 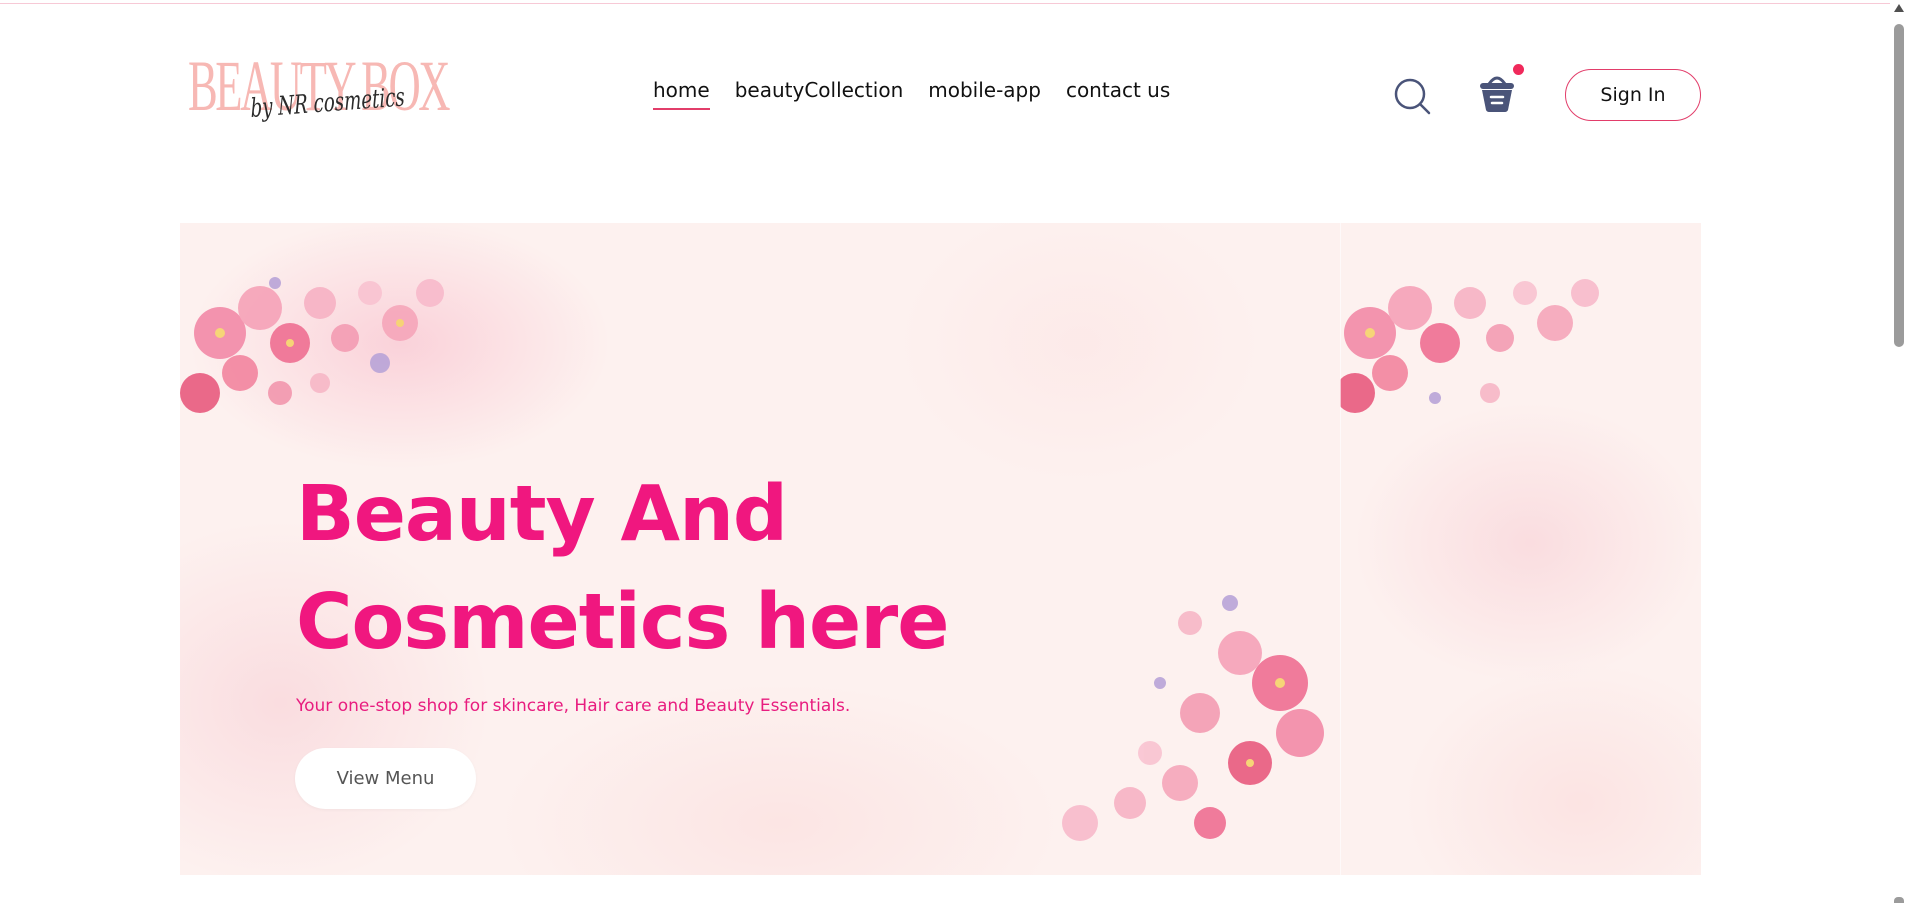 What do you see at coordinates (319, 96) in the screenshot?
I see `brand-logo: BEAUTY BOX by NR cosmetics` at bounding box center [319, 96].